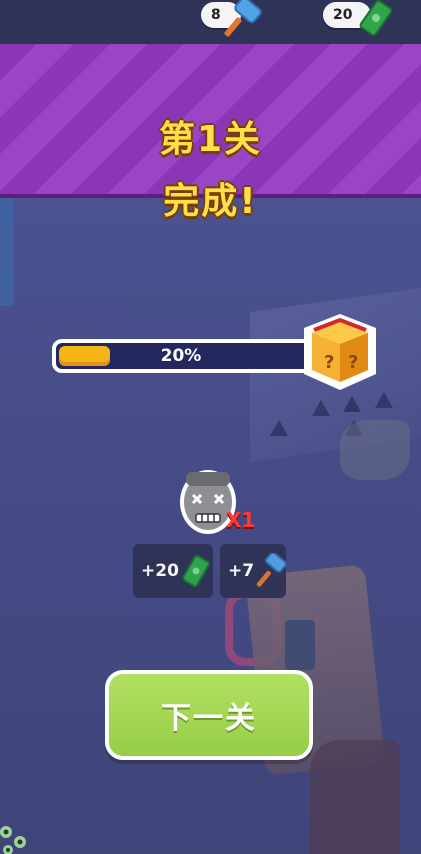 The width and height of the screenshot is (421, 854). What do you see at coordinates (241, 571) in the screenshot?
I see `hammer-reward-amount: +7` at bounding box center [241, 571].